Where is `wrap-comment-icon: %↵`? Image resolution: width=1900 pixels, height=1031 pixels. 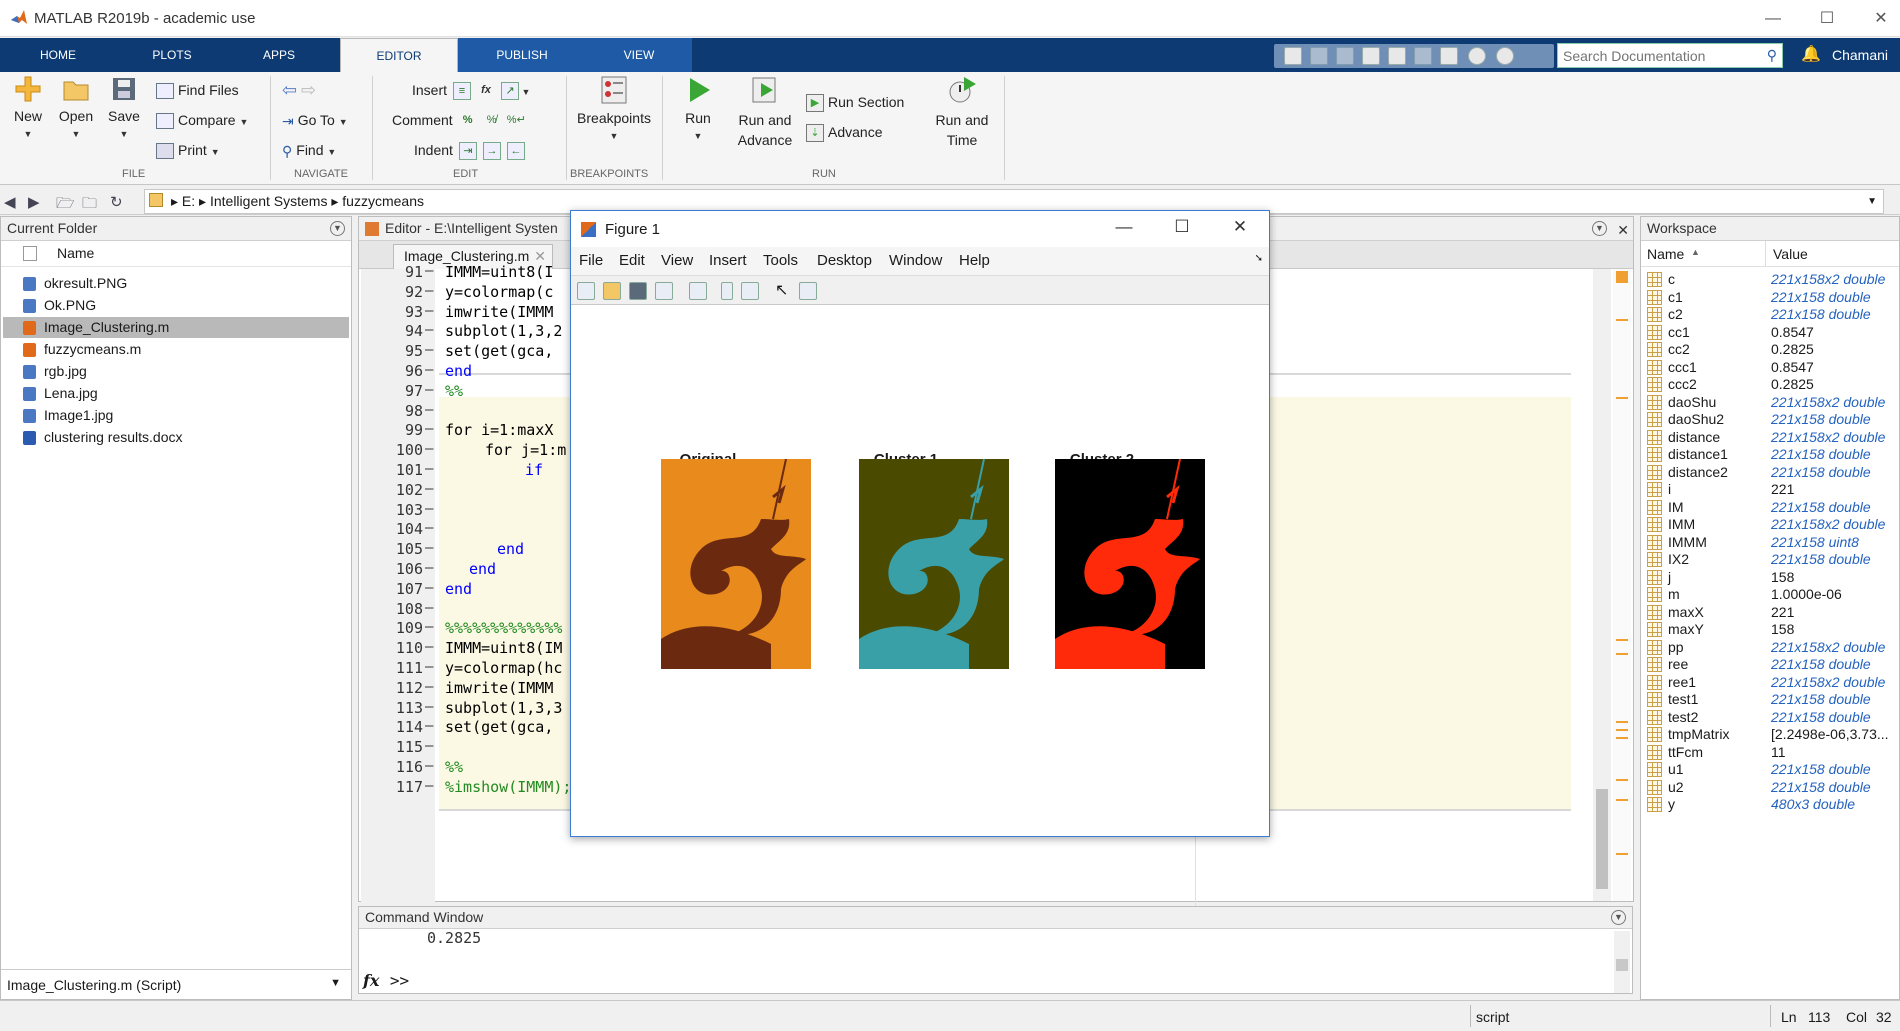
wrap-comment-icon: %↵ is located at coordinates (516, 121).